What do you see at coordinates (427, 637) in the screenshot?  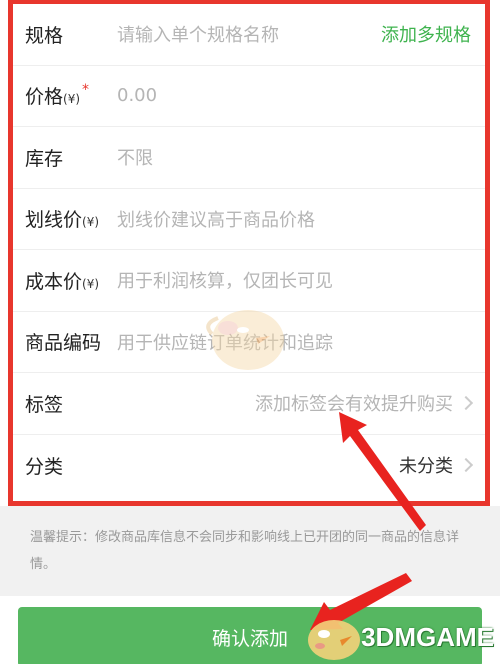 I see `watermark-text: 3DMGAME` at bounding box center [427, 637].